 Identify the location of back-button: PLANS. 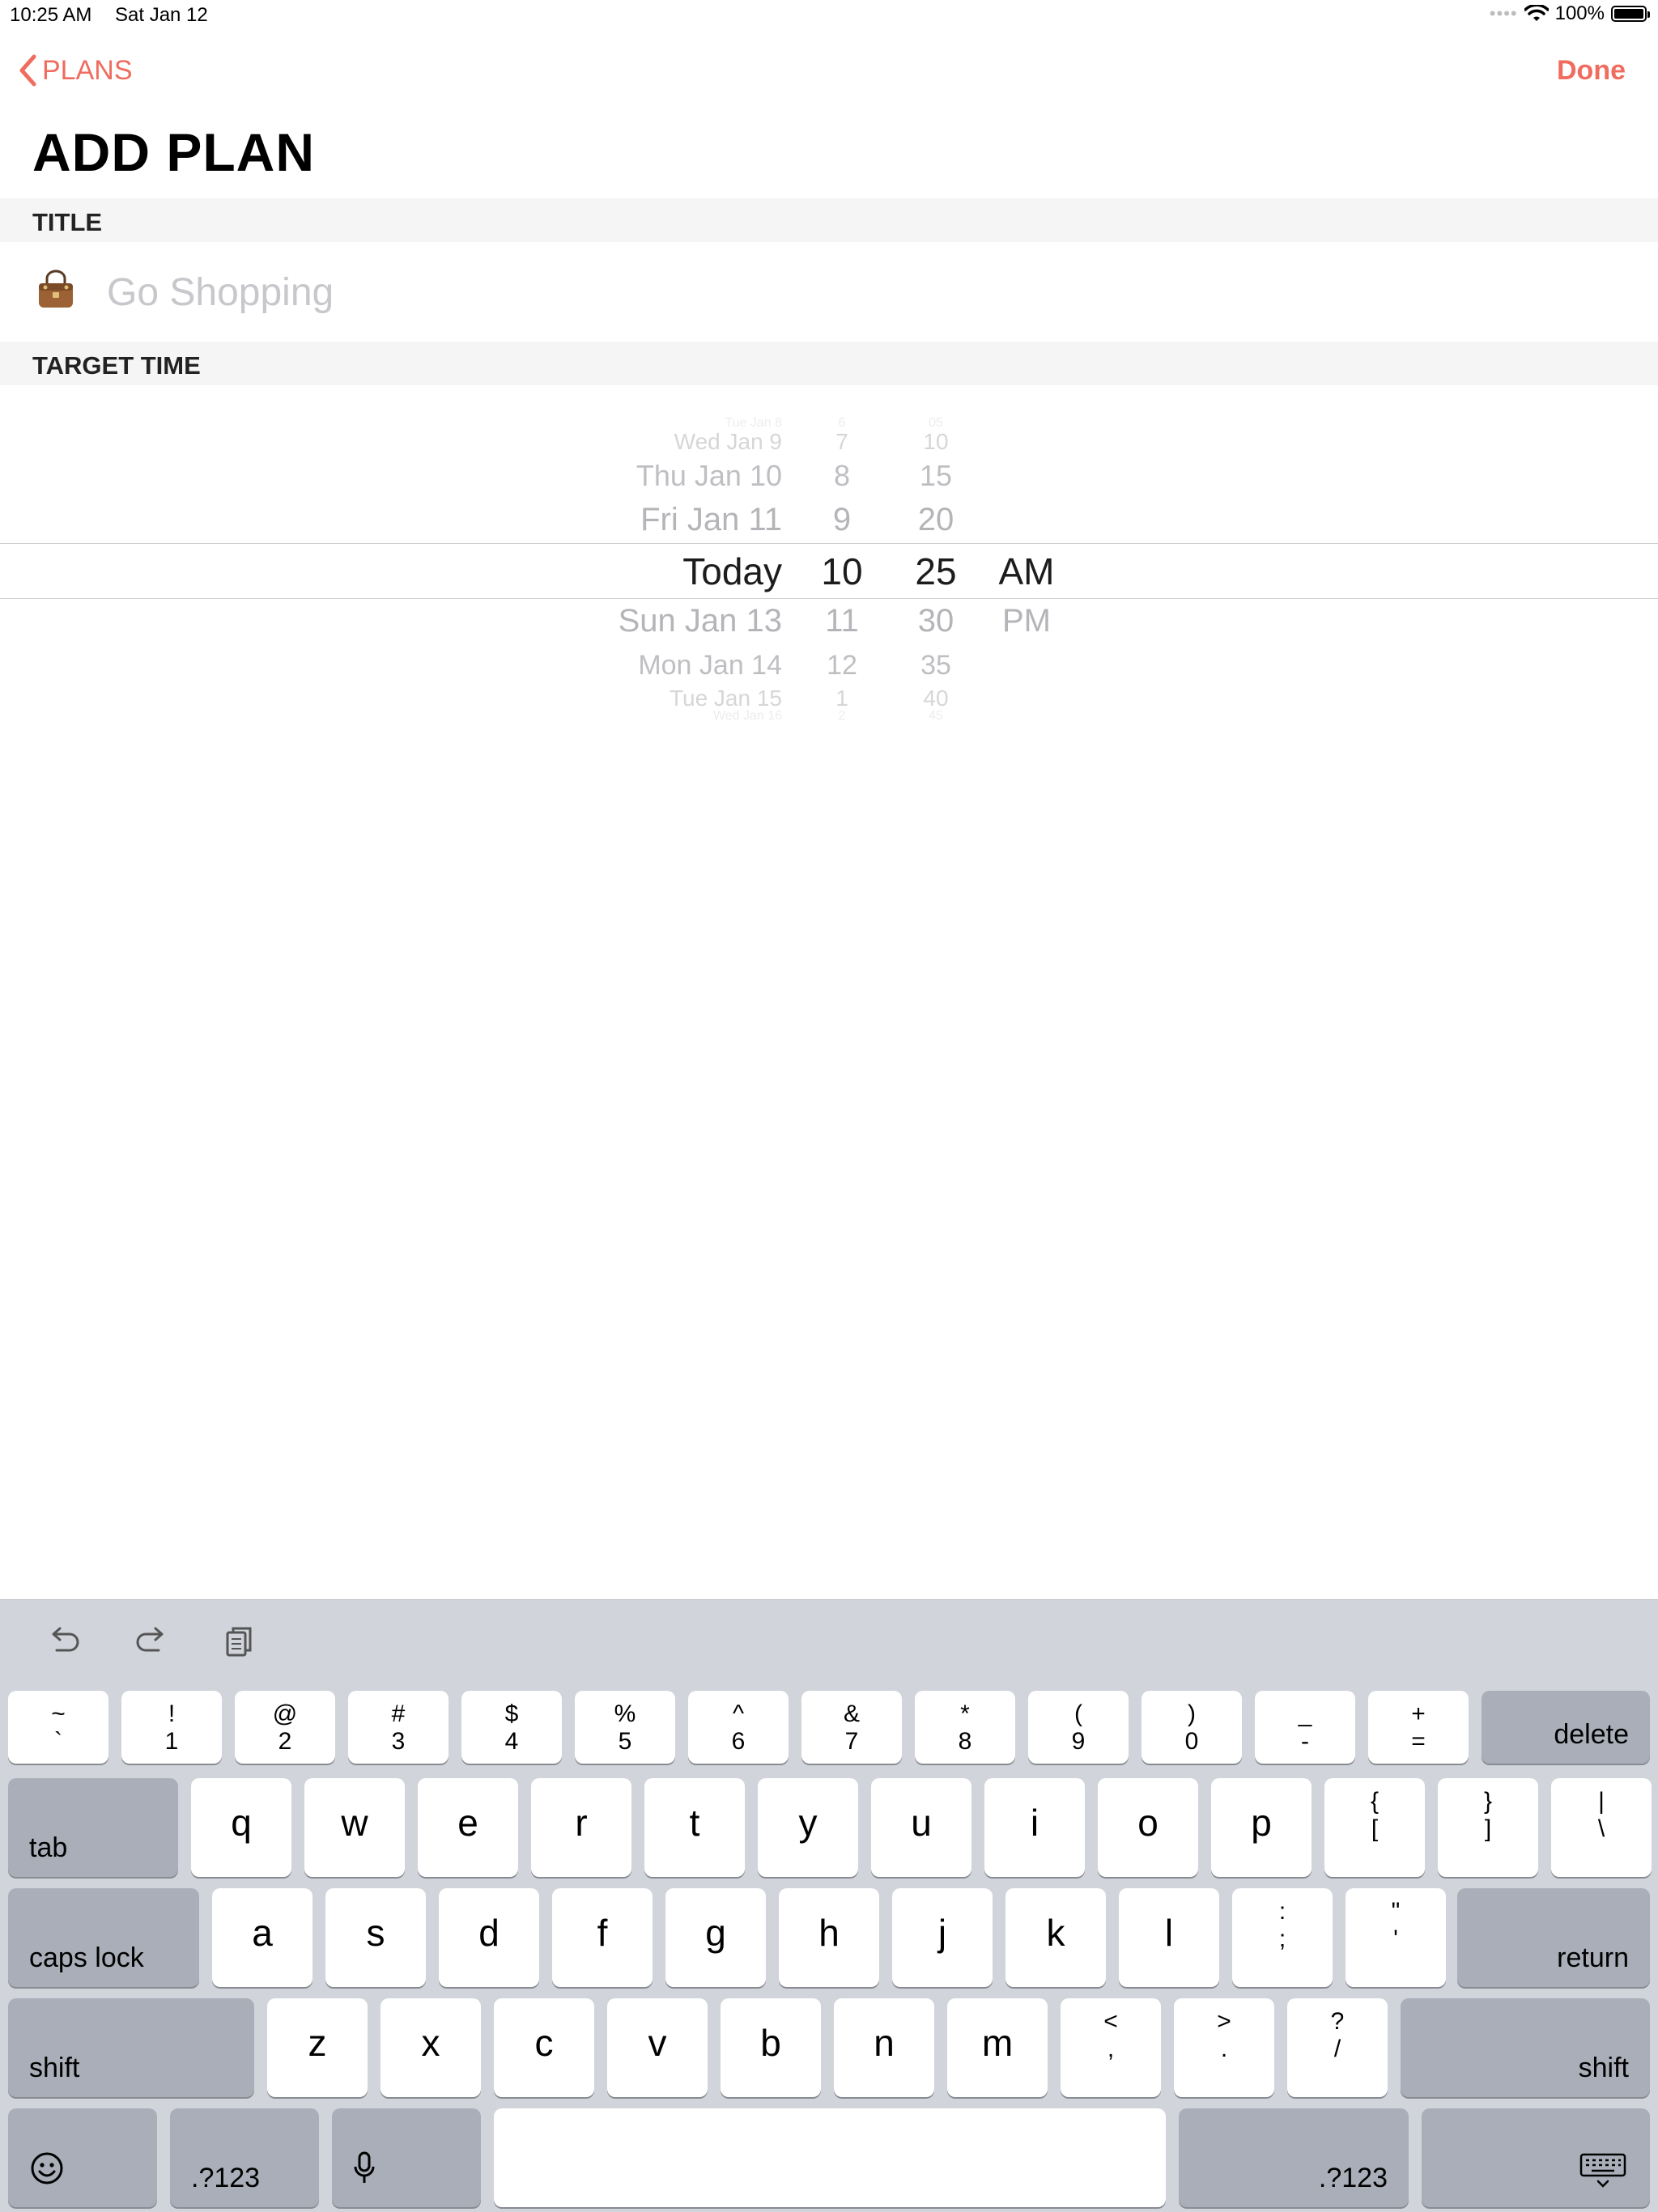
(75, 70).